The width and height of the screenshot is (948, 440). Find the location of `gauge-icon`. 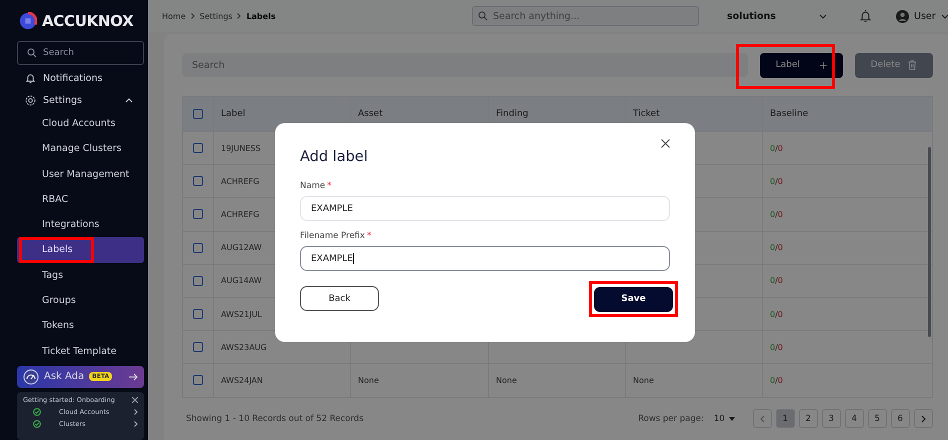

gauge-icon is located at coordinates (31, 376).